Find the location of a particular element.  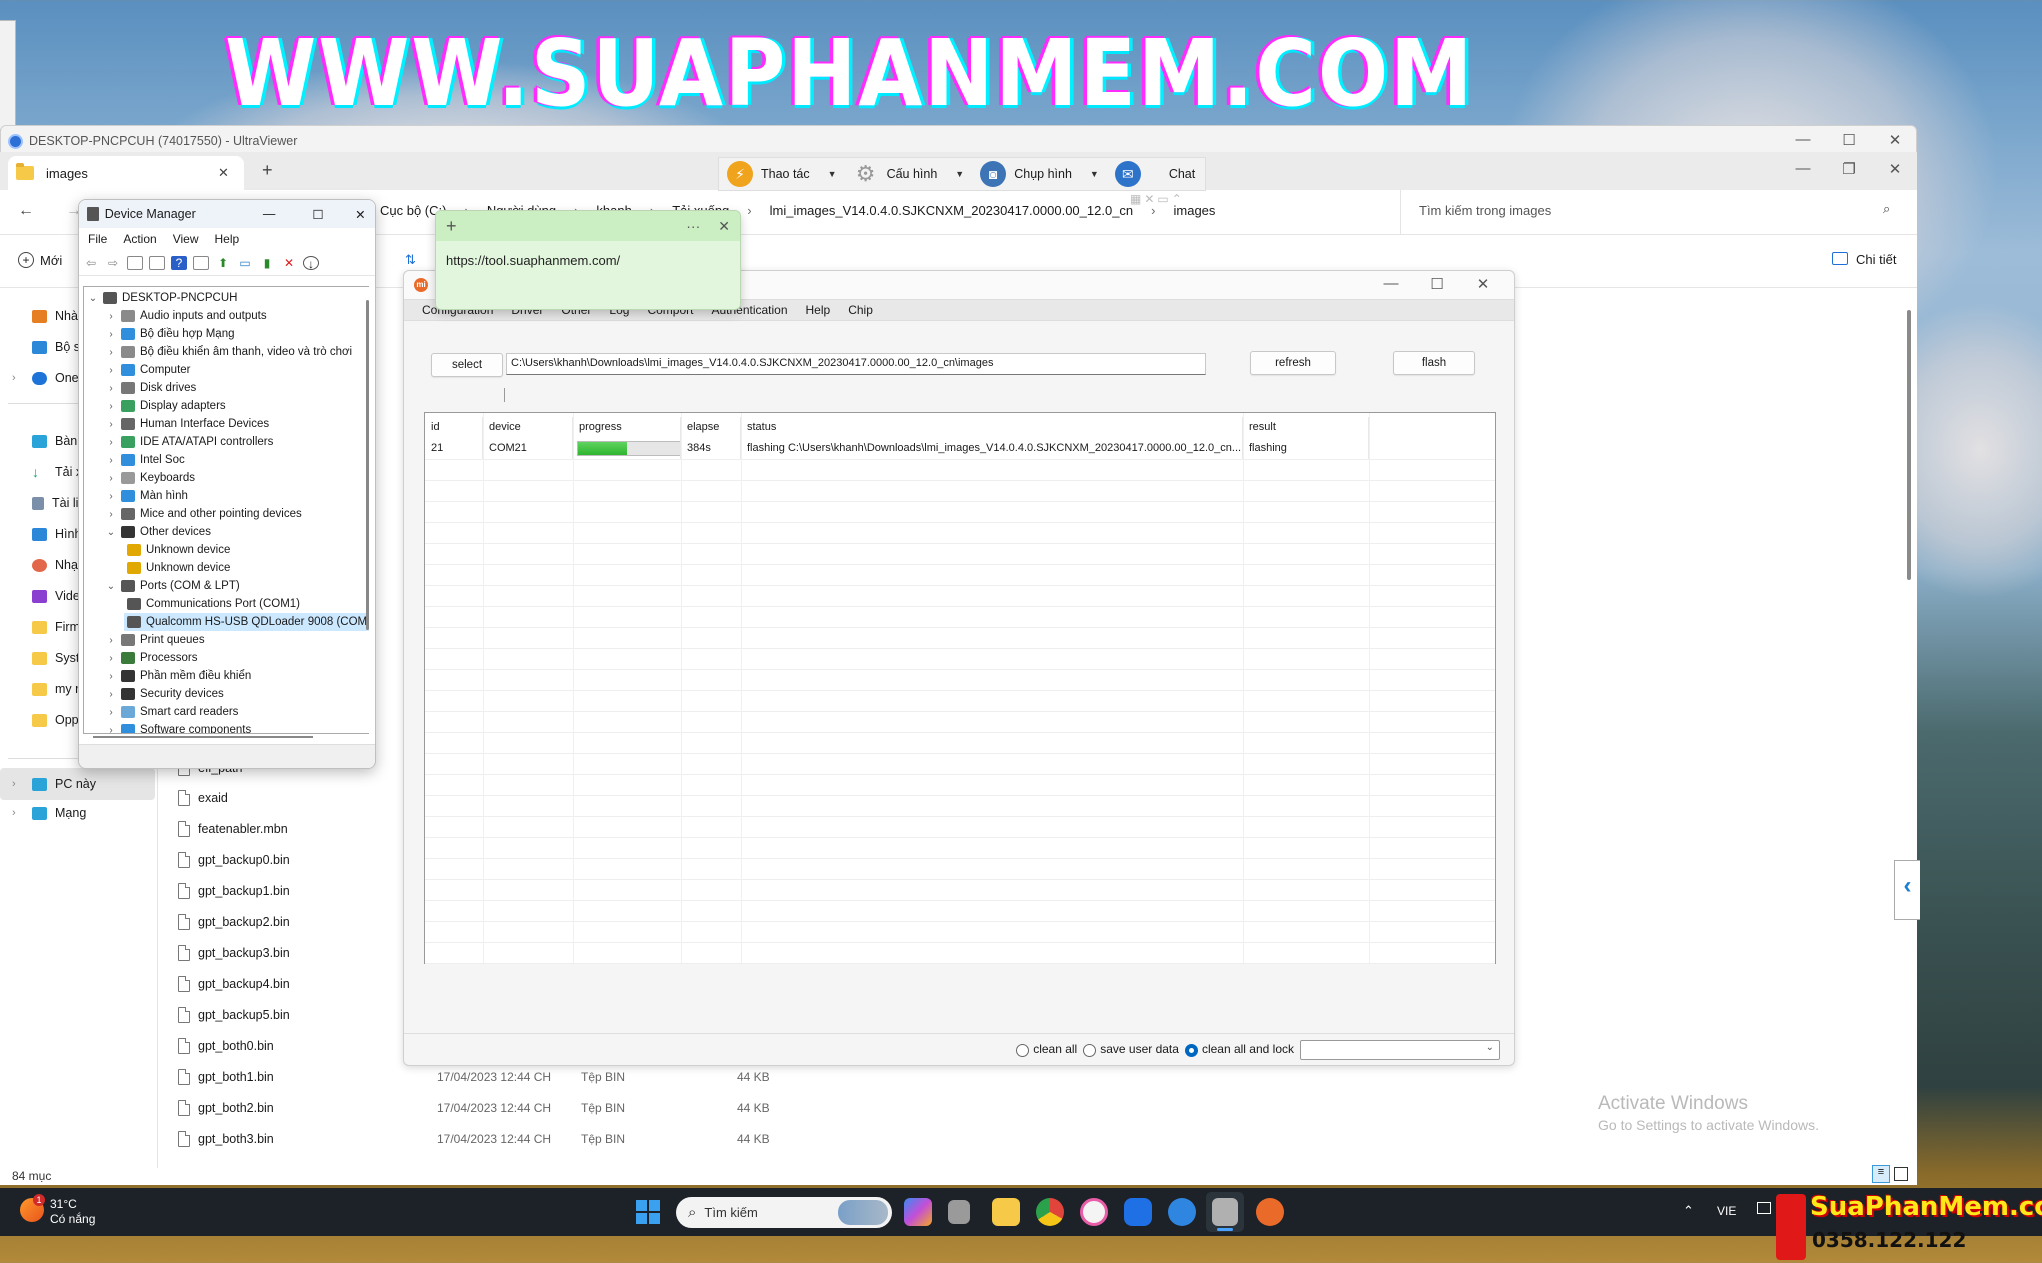

itunes-icon is located at coordinates (1094, 1212).